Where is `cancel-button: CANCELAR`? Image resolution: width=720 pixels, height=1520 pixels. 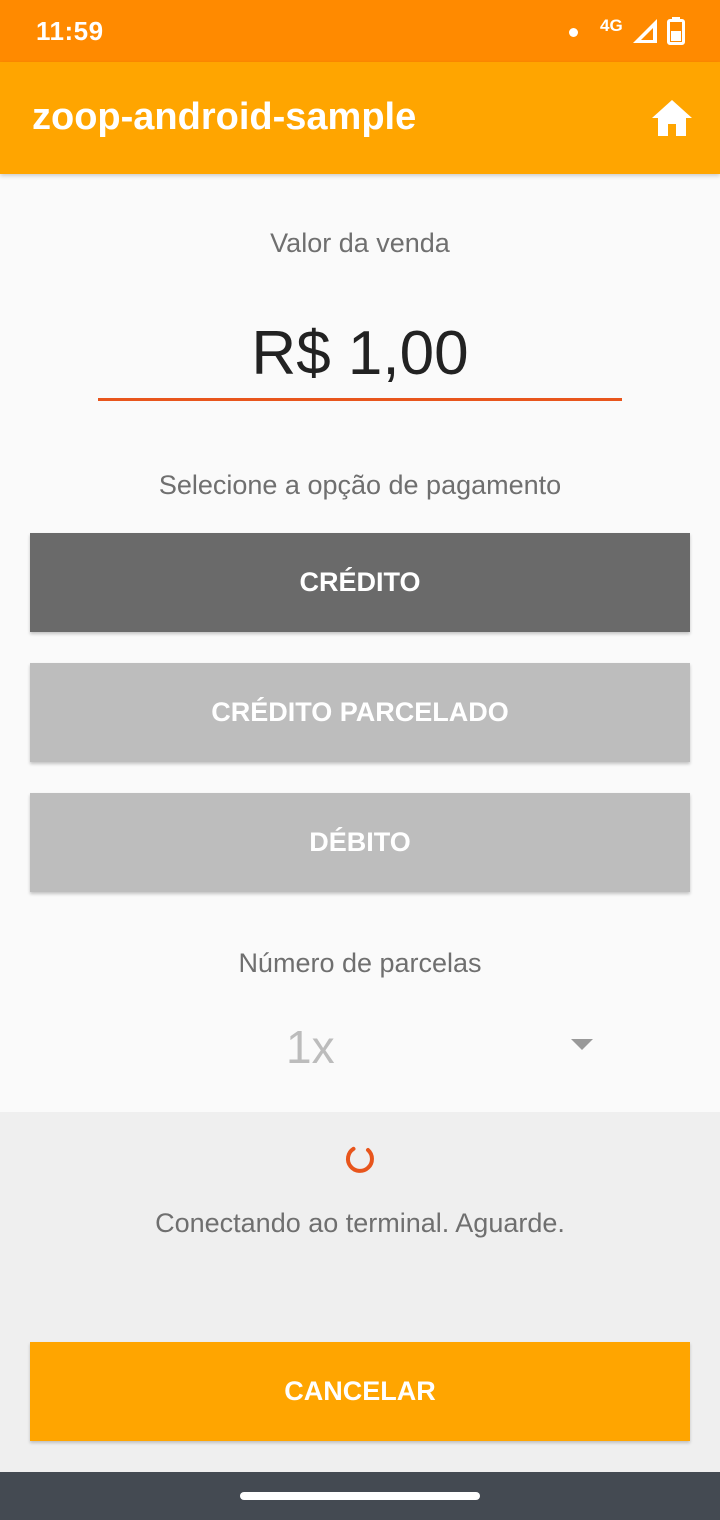 cancel-button: CANCELAR is located at coordinates (360, 1391).